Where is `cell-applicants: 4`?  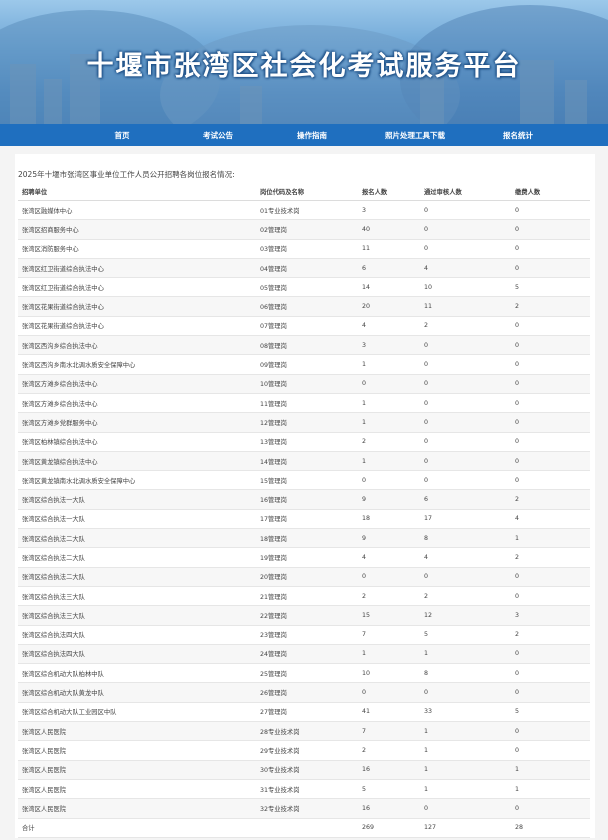 cell-applicants: 4 is located at coordinates (389, 557).